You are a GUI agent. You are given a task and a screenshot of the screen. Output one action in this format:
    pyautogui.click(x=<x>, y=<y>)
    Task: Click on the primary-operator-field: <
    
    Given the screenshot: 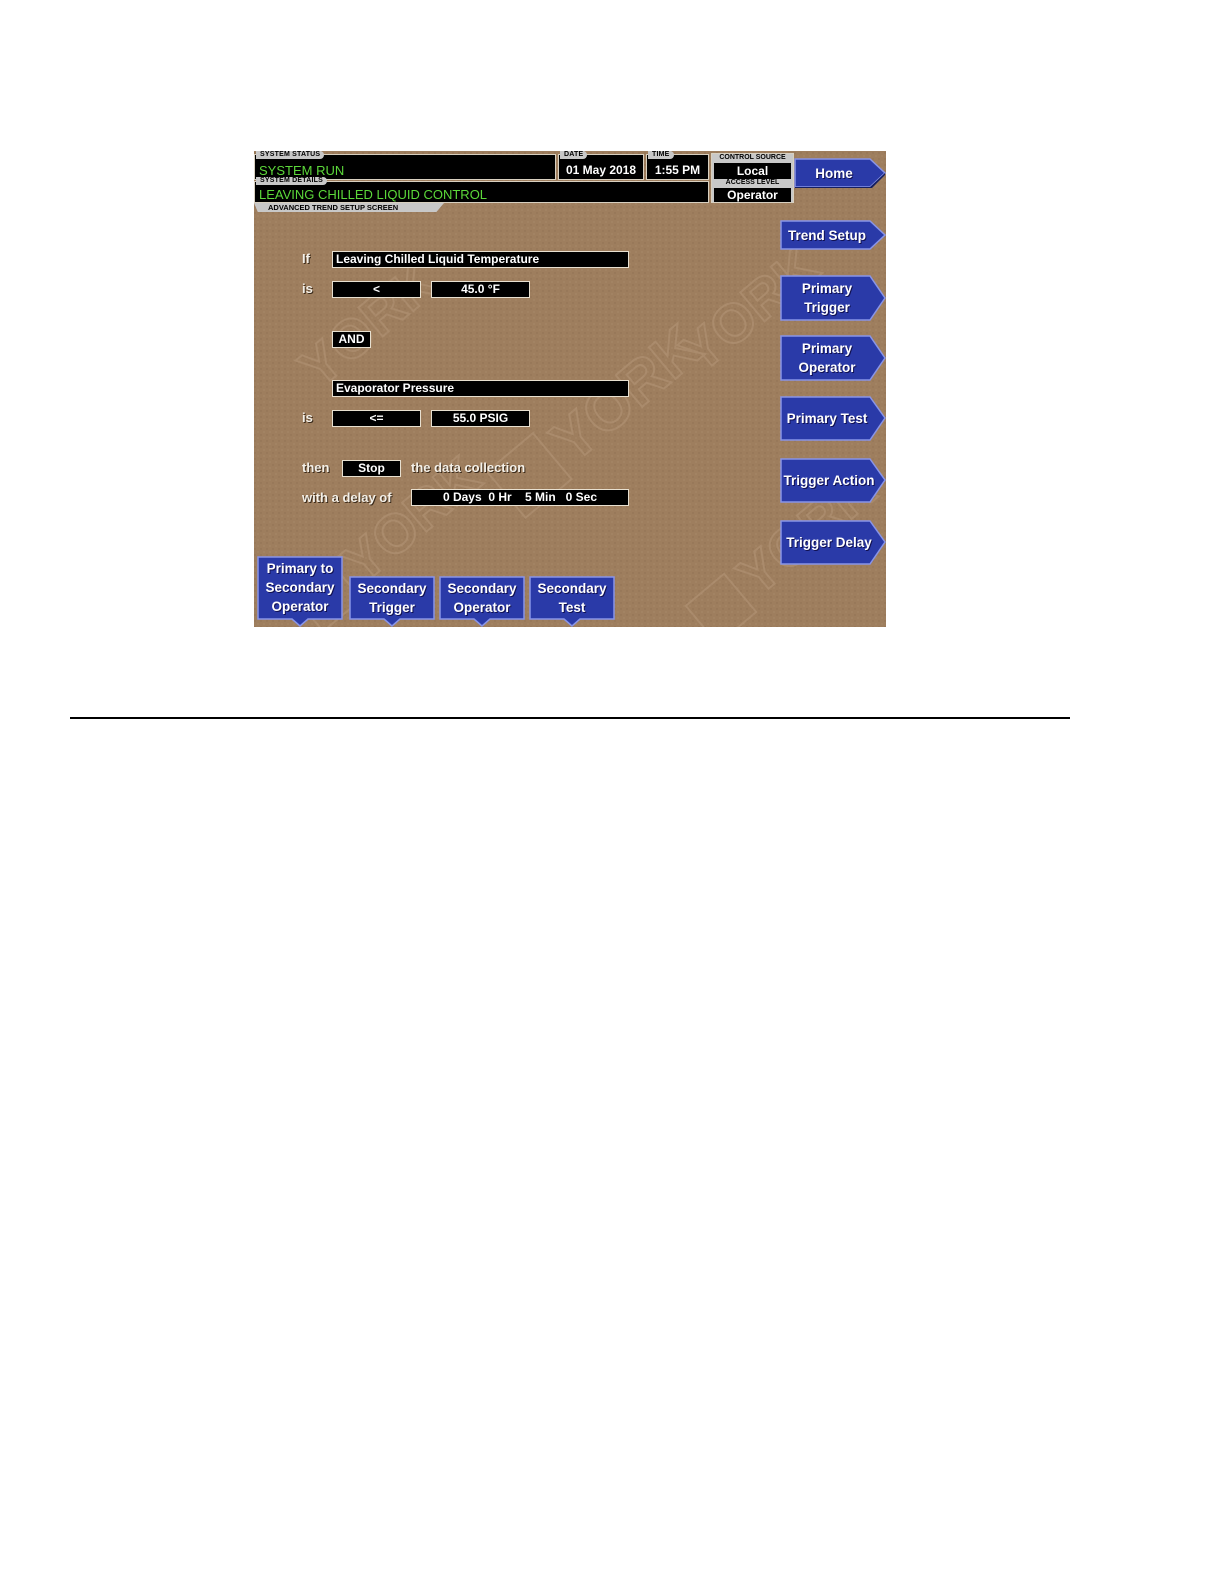 What is the action you would take?
    pyautogui.click(x=376, y=289)
    